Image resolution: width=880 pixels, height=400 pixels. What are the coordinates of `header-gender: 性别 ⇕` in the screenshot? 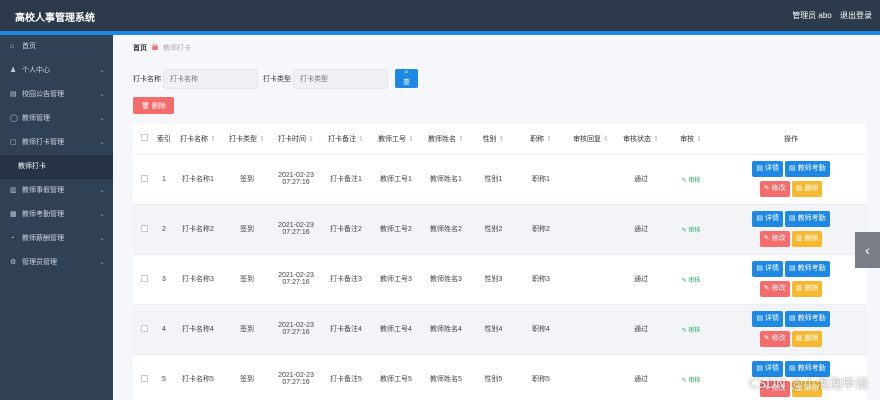 It's located at (493, 139).